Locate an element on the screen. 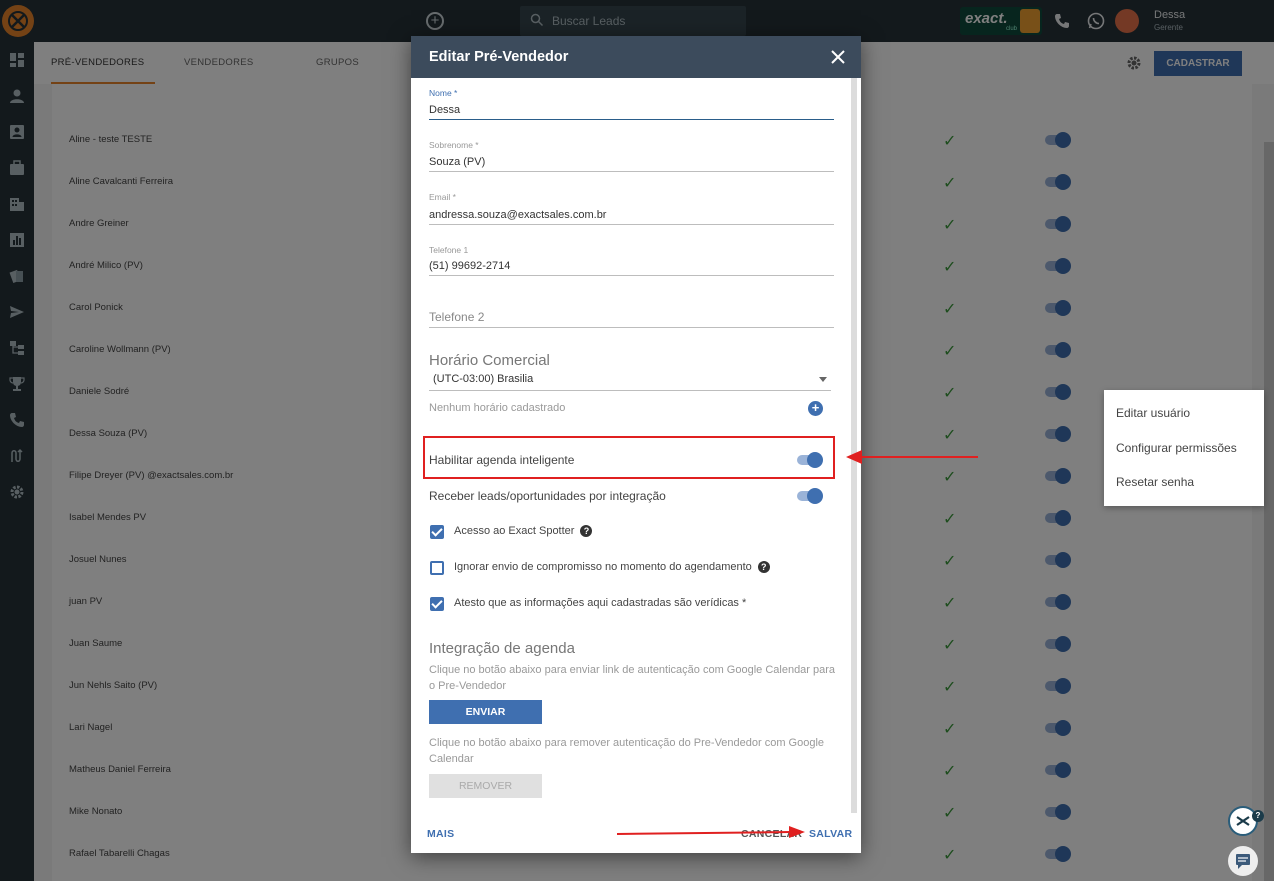 The width and height of the screenshot is (1274, 881). sobrenome-input is located at coordinates (631, 162).